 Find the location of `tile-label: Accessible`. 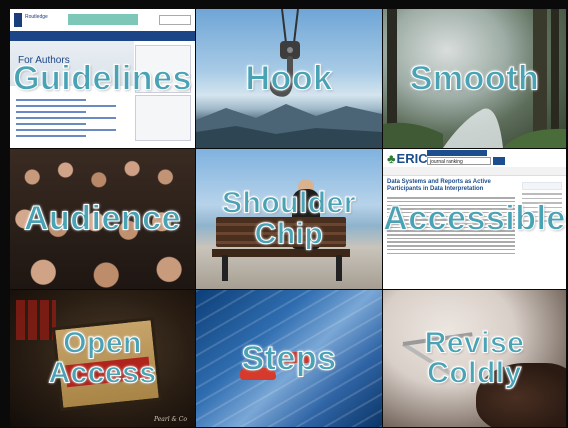

tile-label: Accessible is located at coordinates (474, 218).